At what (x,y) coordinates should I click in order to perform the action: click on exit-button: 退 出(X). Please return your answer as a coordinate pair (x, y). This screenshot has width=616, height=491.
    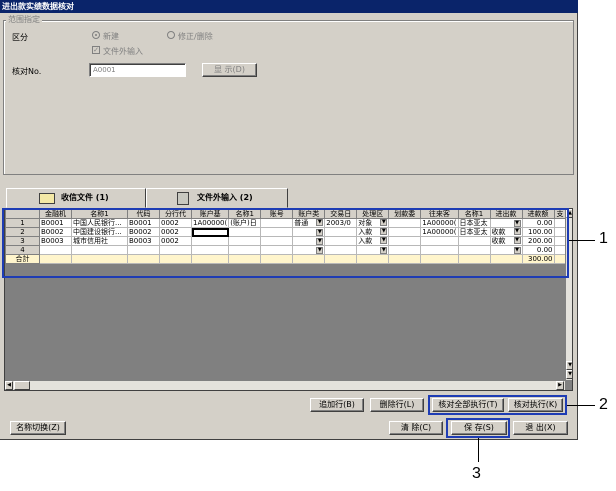
    Looking at the image, I should click on (540, 428).